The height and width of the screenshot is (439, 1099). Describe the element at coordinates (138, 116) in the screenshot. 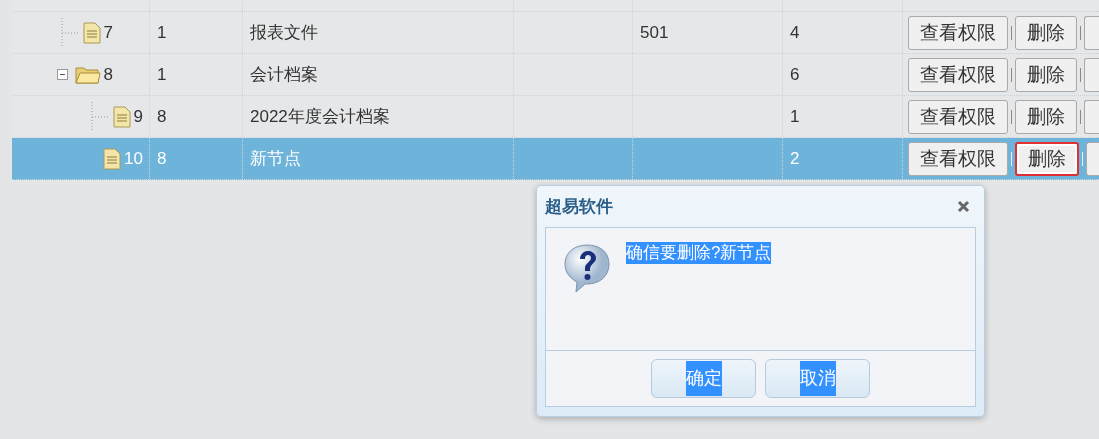

I see `node-id: 9` at that location.